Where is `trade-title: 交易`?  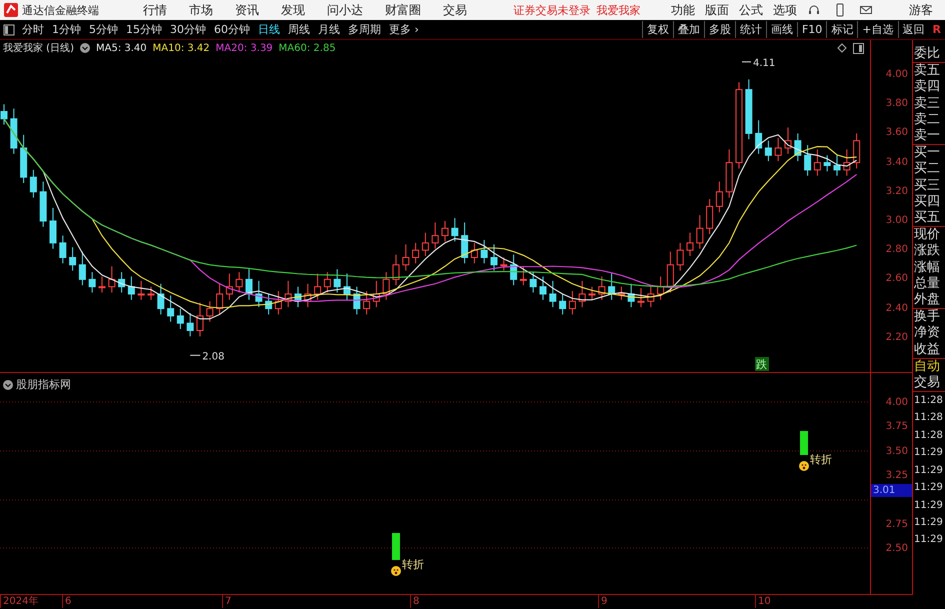 trade-title: 交易 is located at coordinates (927, 383).